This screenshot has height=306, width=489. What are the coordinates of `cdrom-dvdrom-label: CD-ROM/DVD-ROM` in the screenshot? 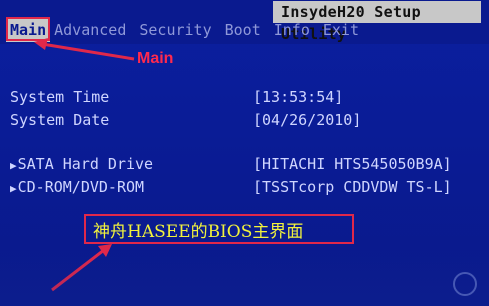 It's located at (81, 187).